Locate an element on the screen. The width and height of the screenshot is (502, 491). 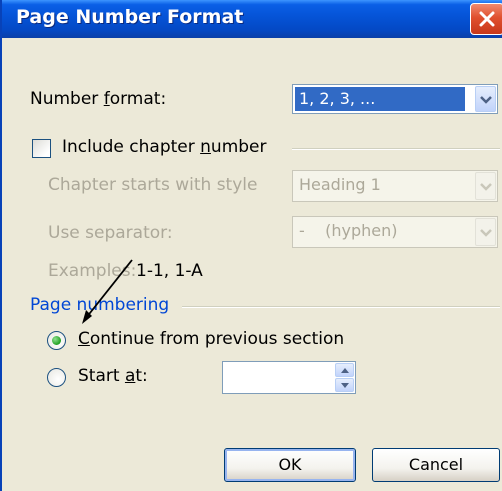
close-button is located at coordinates (486, 19).